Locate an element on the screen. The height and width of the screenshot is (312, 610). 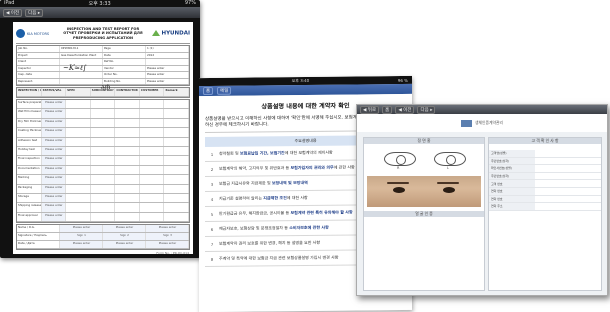
row-number: 7 is located at coordinates (212, 244).